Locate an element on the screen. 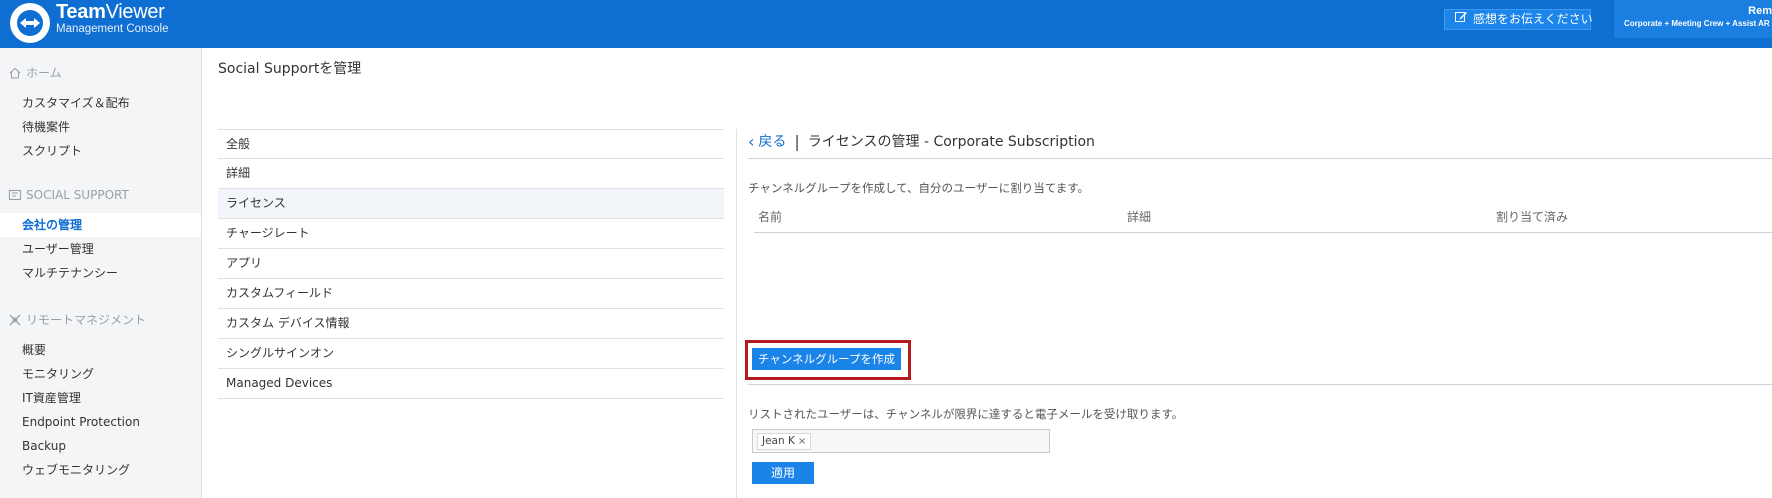 The height and width of the screenshot is (498, 1772). brand: TeamViewer Management Console is located at coordinates (112, 18).